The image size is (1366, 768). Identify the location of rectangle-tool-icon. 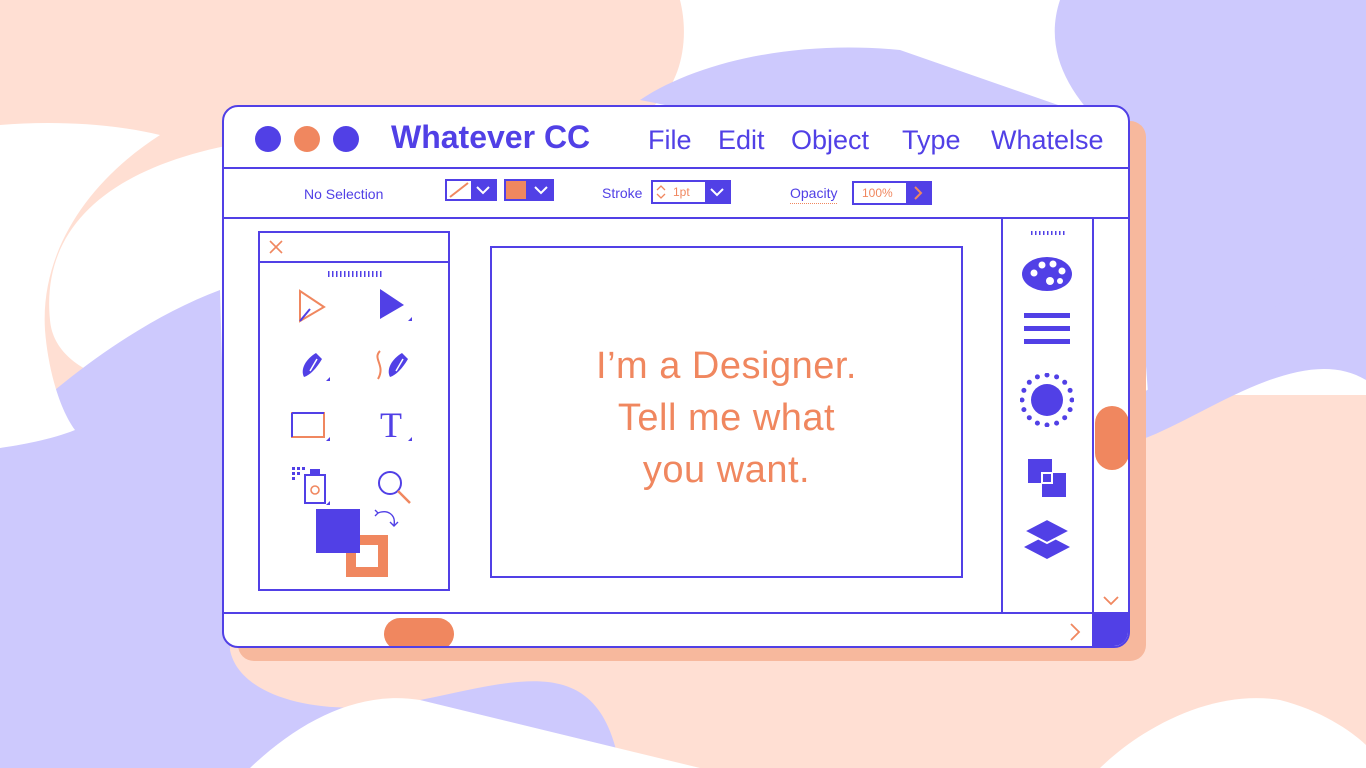
(312, 427).